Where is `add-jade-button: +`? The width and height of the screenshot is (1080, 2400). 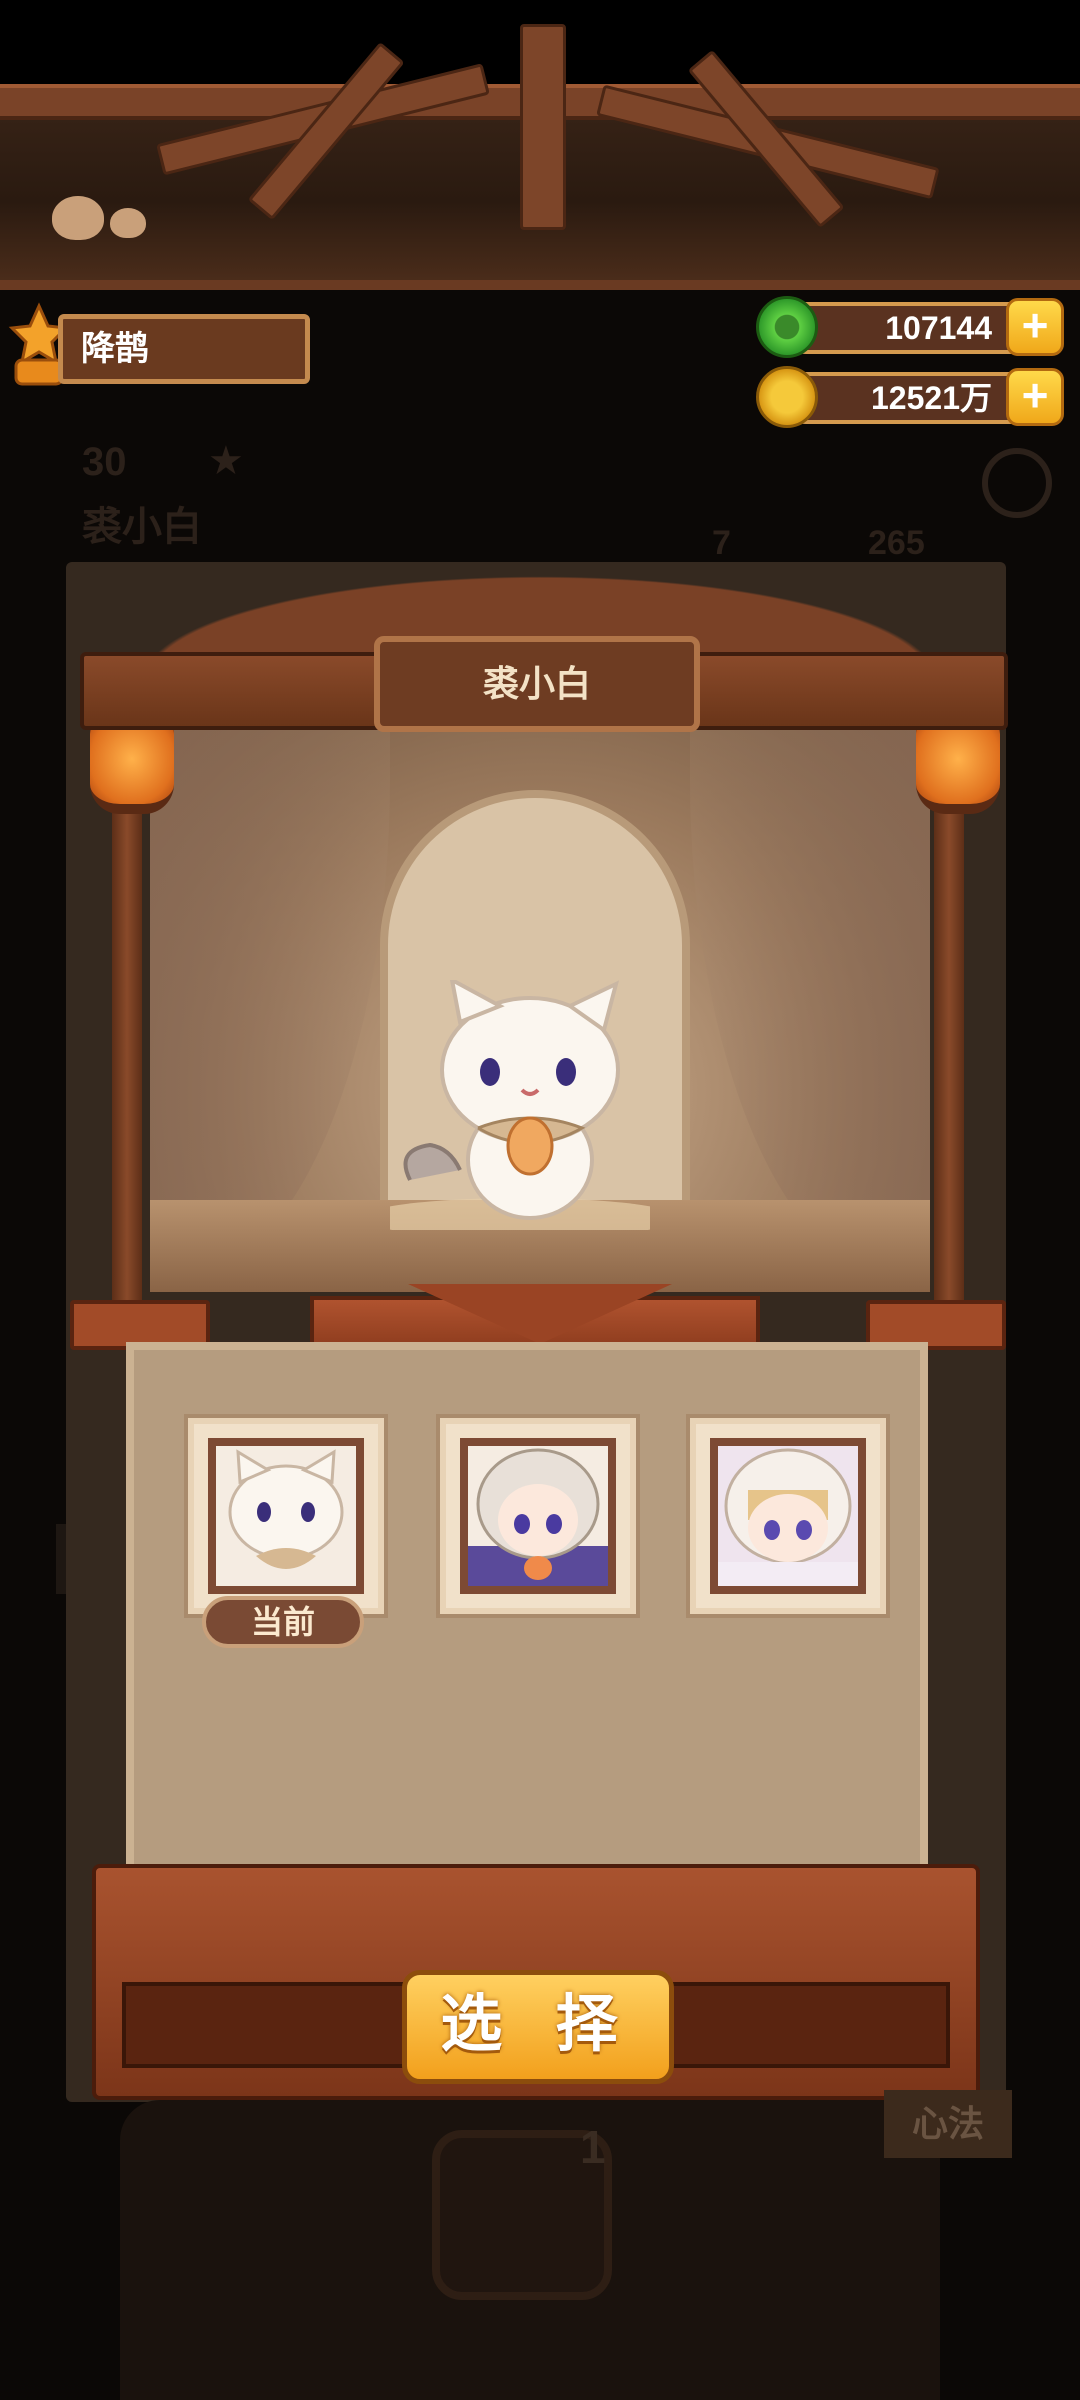 add-jade-button: + is located at coordinates (1035, 327).